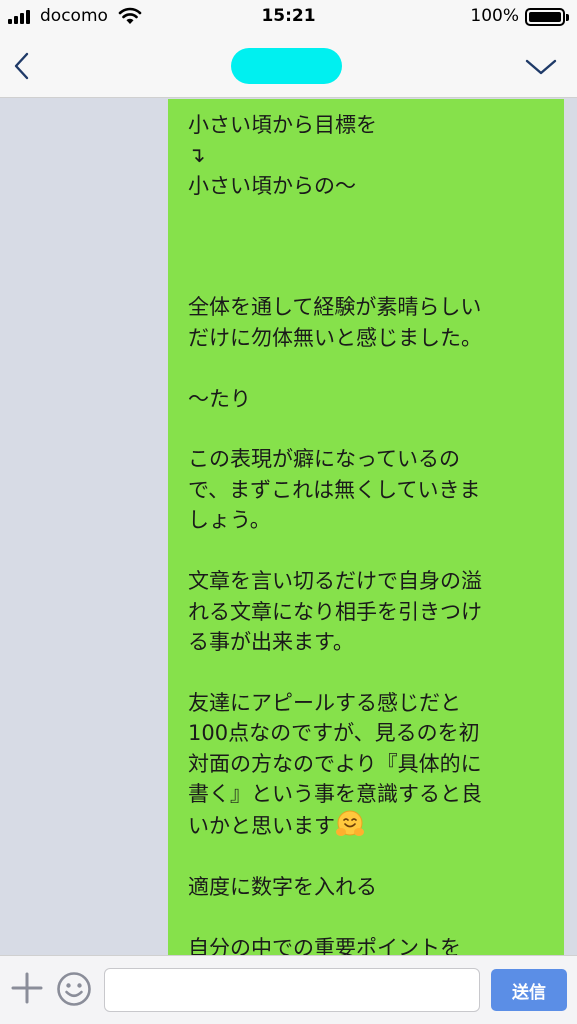  I want to click on message-line: 書く』という事を意識すると良, so click(335, 793).